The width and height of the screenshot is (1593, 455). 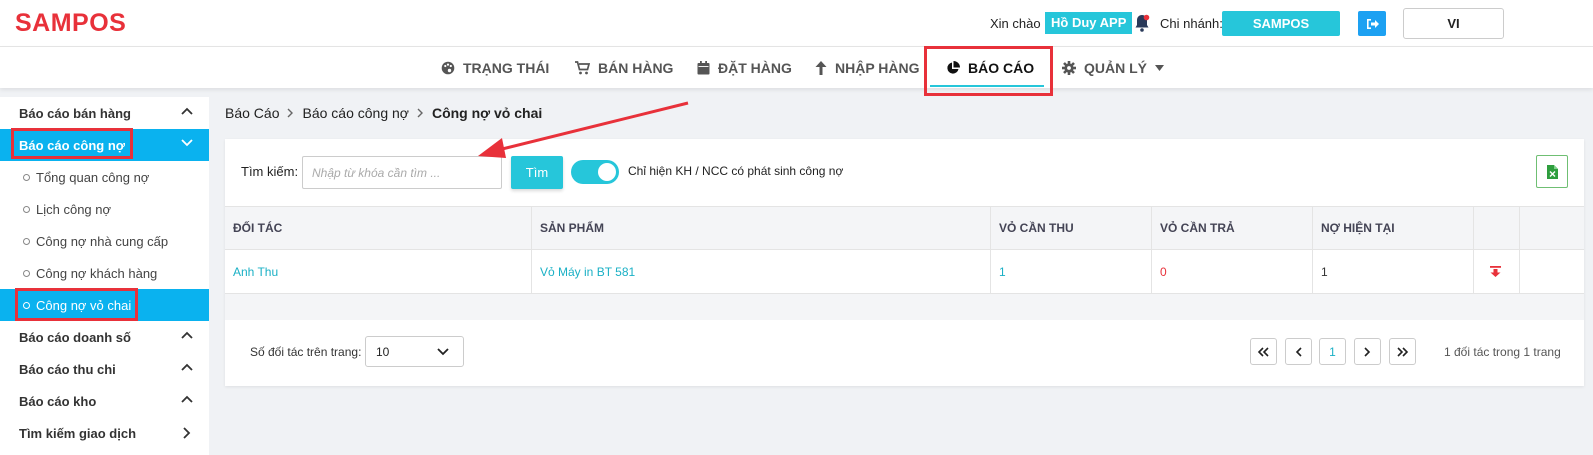 I want to click on sidebar-item-cong-no-nha-cung-cap: Công nợ nhà cung cấp, so click(x=104, y=241).